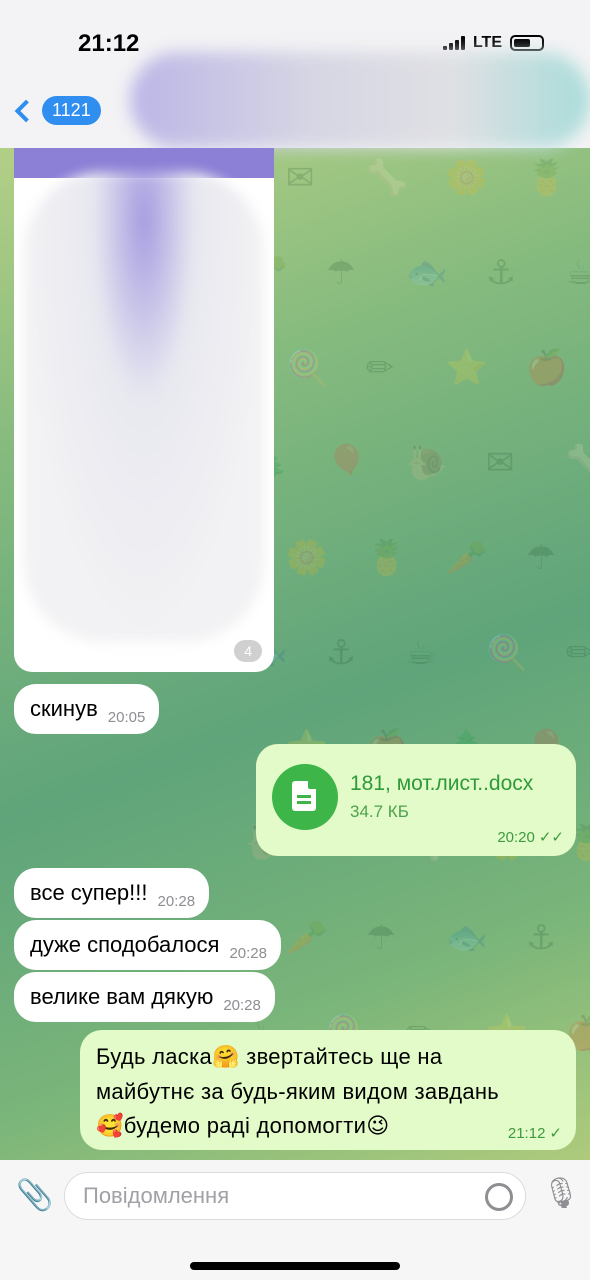  Describe the element at coordinates (144, 407) in the screenshot. I see `photo-redacted` at that location.